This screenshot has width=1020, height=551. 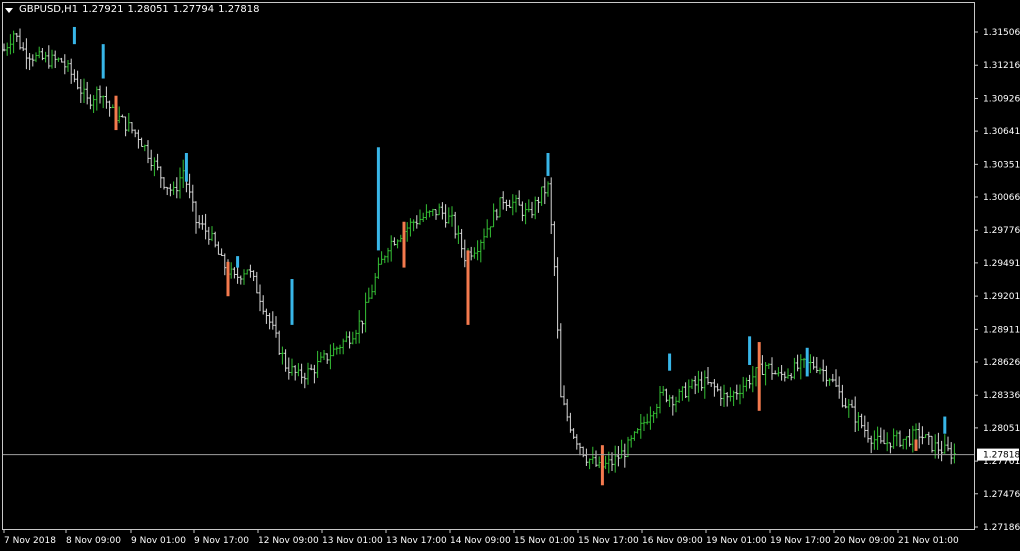 I want to click on y-tick-label: 1.28336, so click(x=1001, y=396).